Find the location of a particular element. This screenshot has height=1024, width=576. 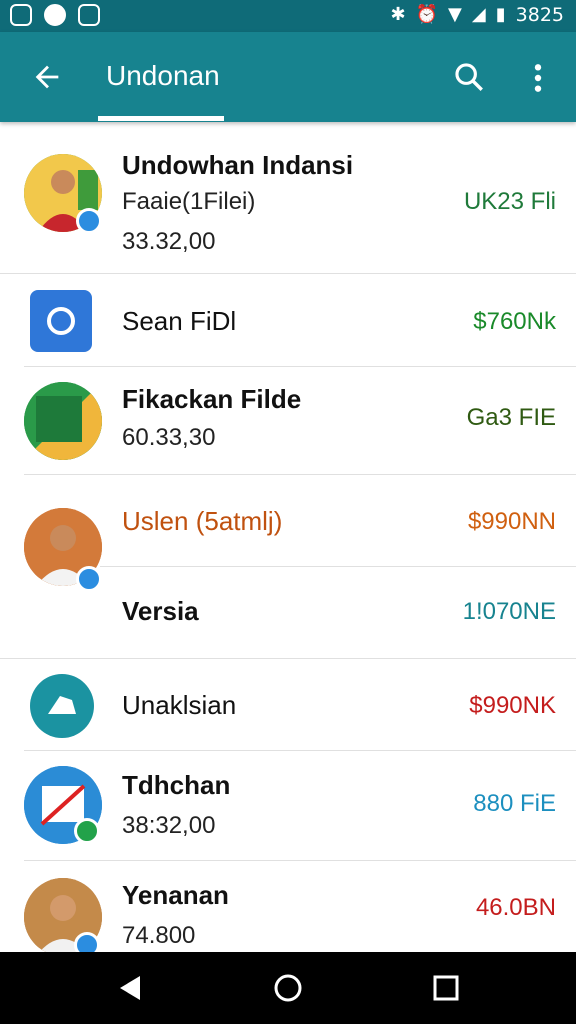

item-title: Undowhan Indansi is located at coordinates (238, 165).